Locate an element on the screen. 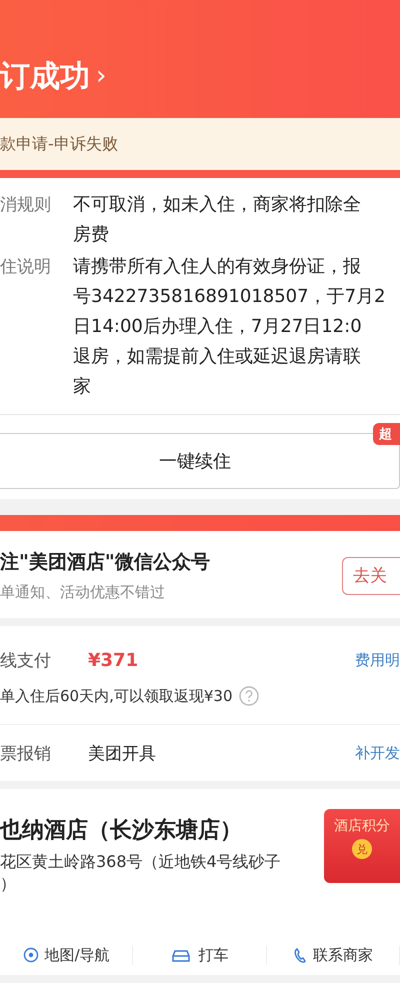  location-icon is located at coordinates (30, 955).